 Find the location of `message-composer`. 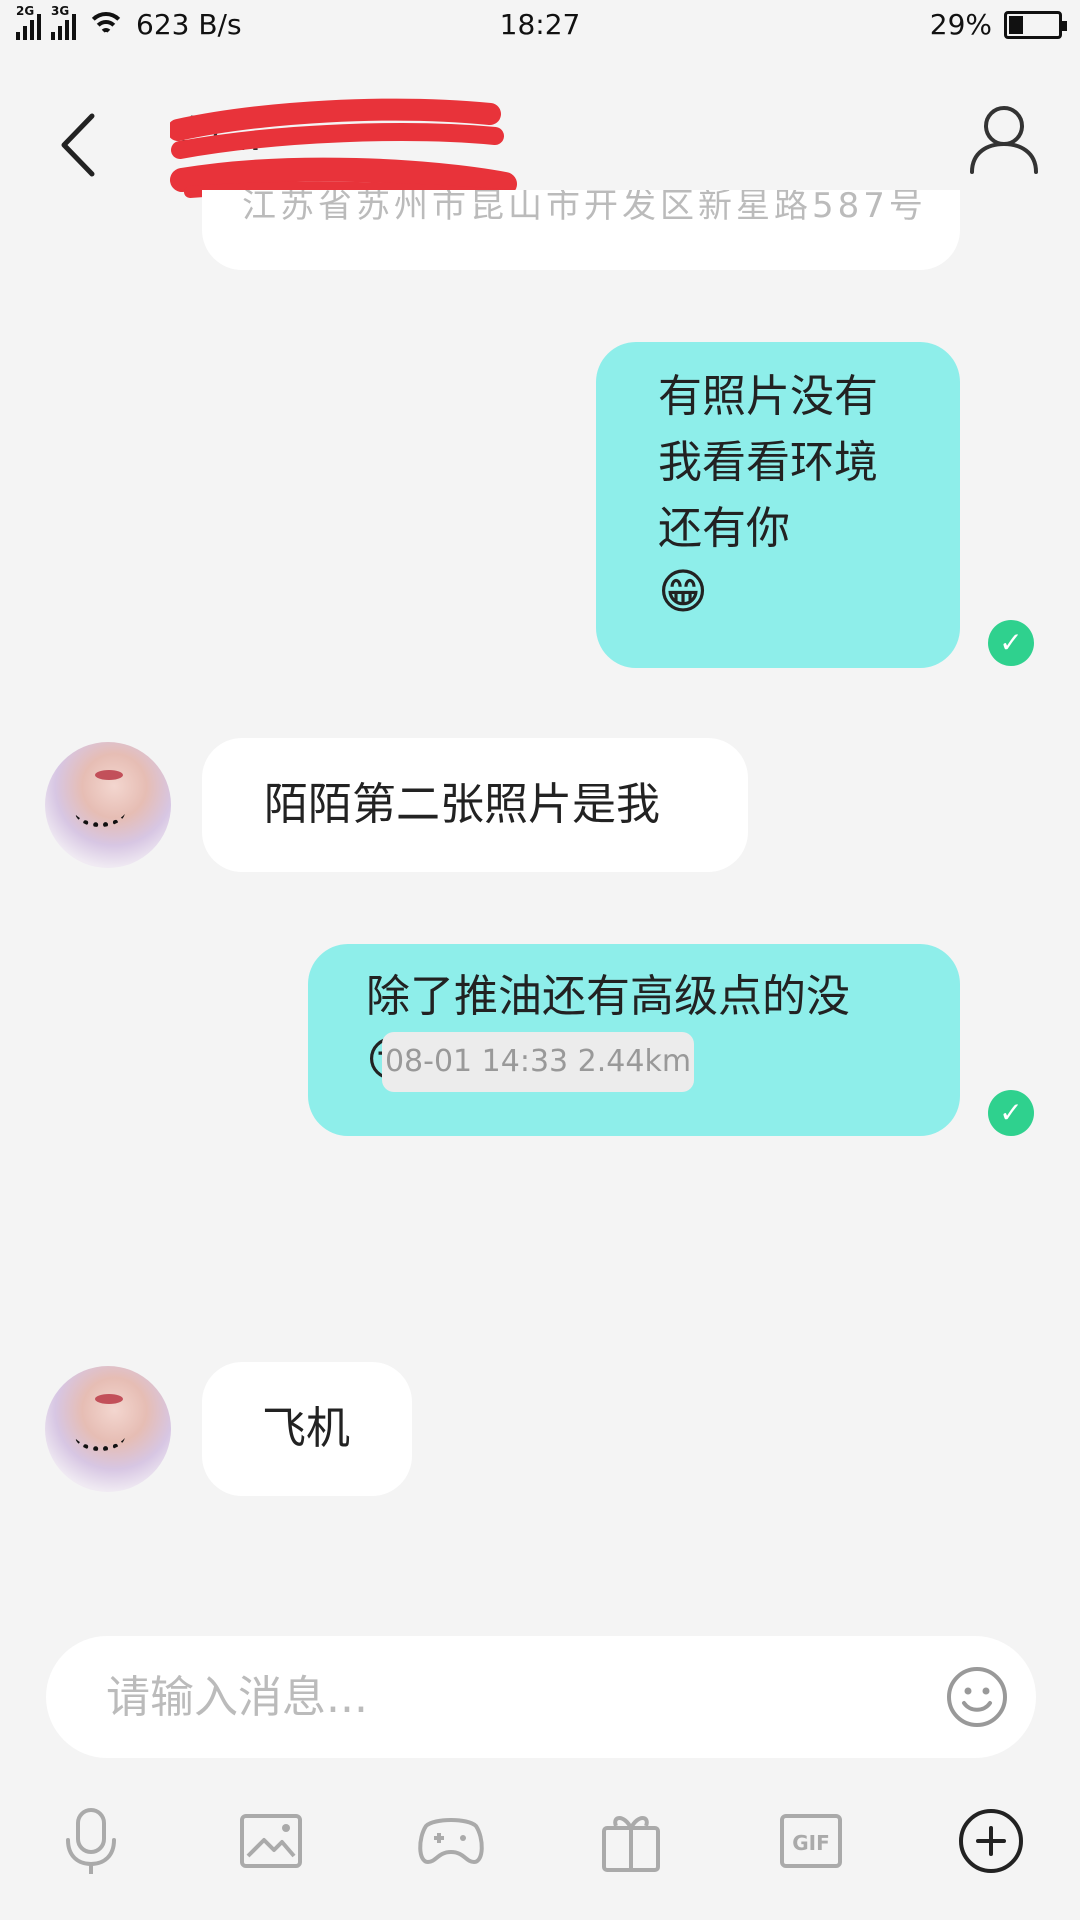

message-composer is located at coordinates (541, 1697).